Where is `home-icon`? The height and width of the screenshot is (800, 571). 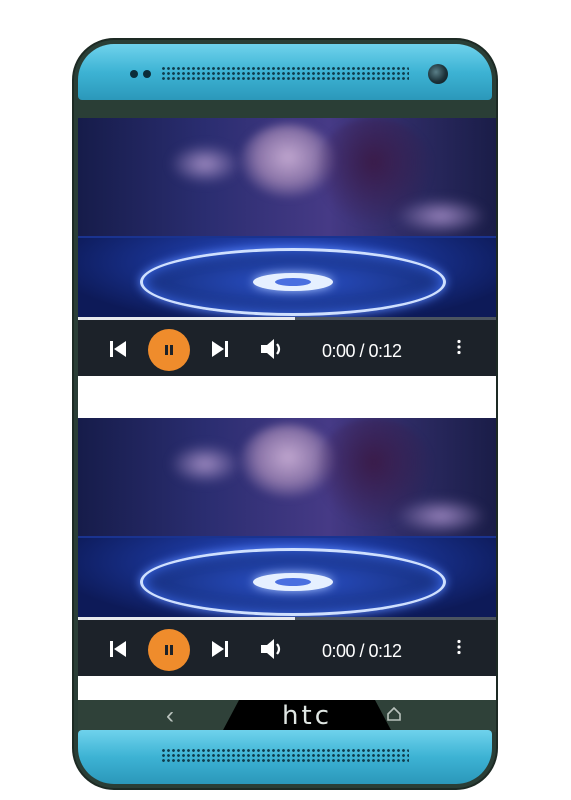 home-icon is located at coordinates (394, 713).